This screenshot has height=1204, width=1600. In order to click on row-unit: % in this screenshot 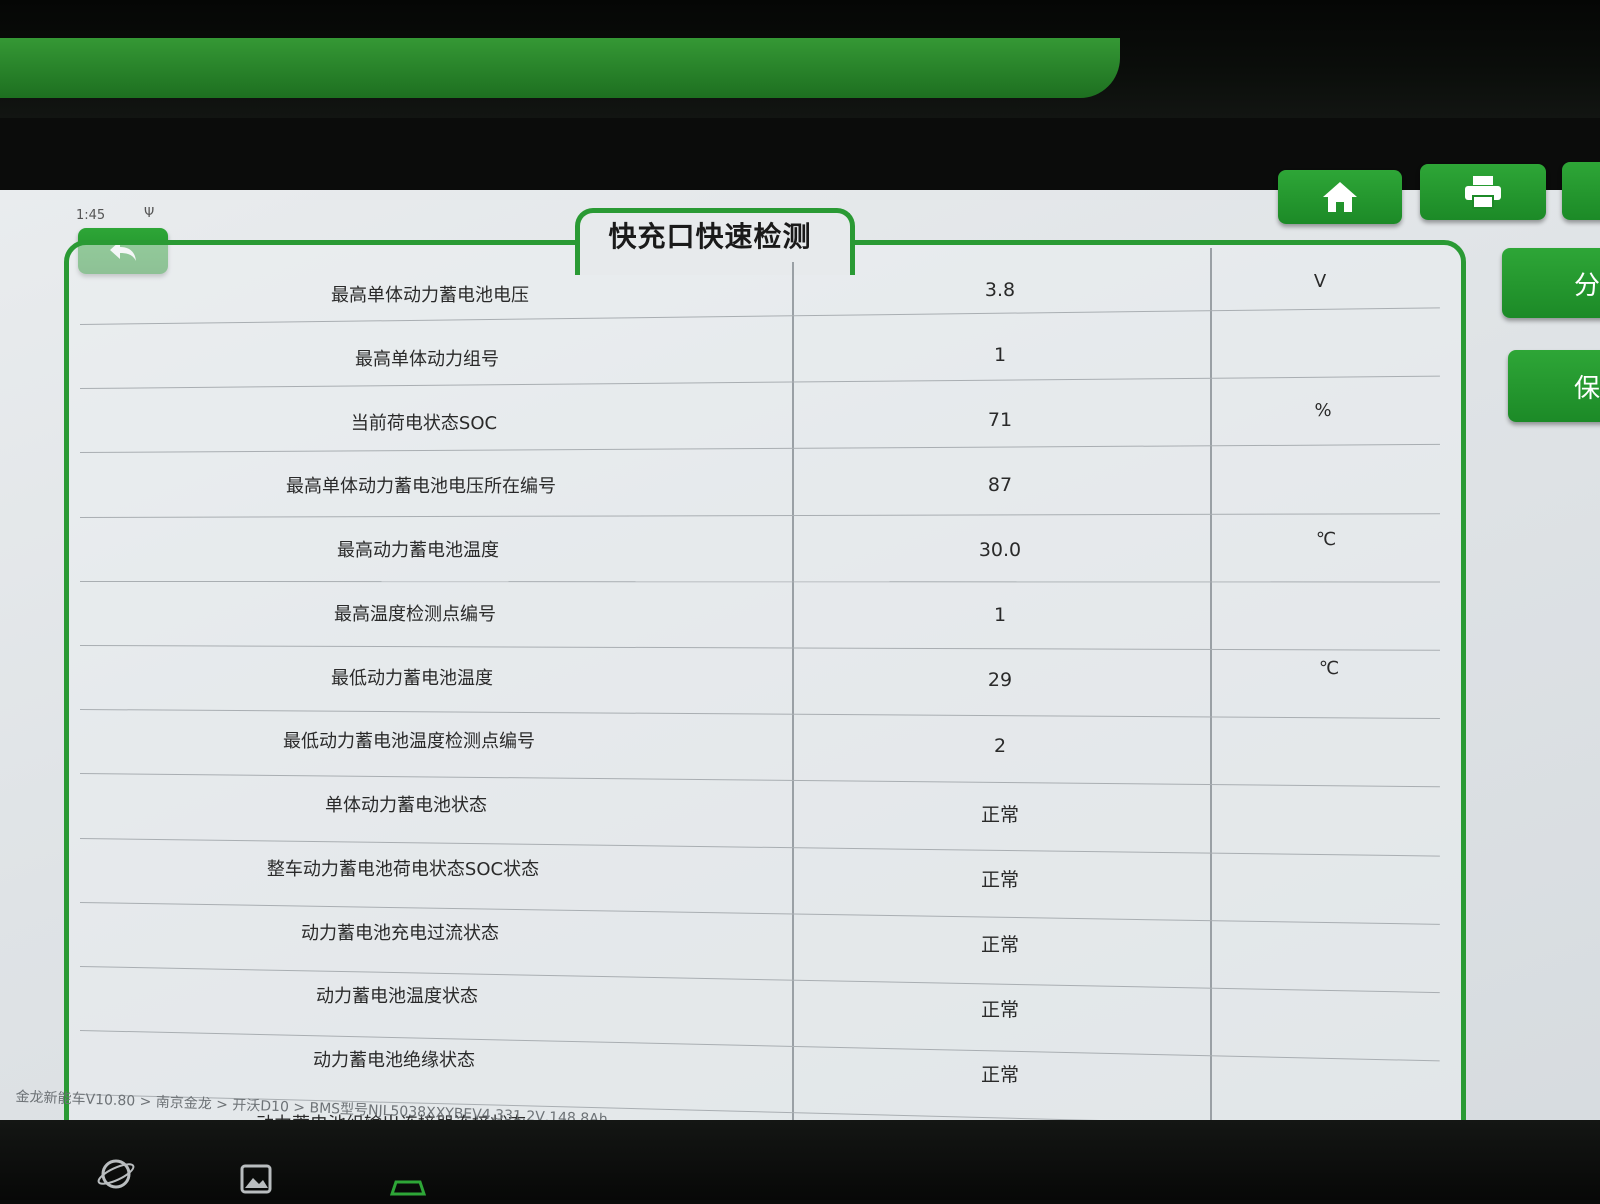, I will do `click(1323, 410)`.